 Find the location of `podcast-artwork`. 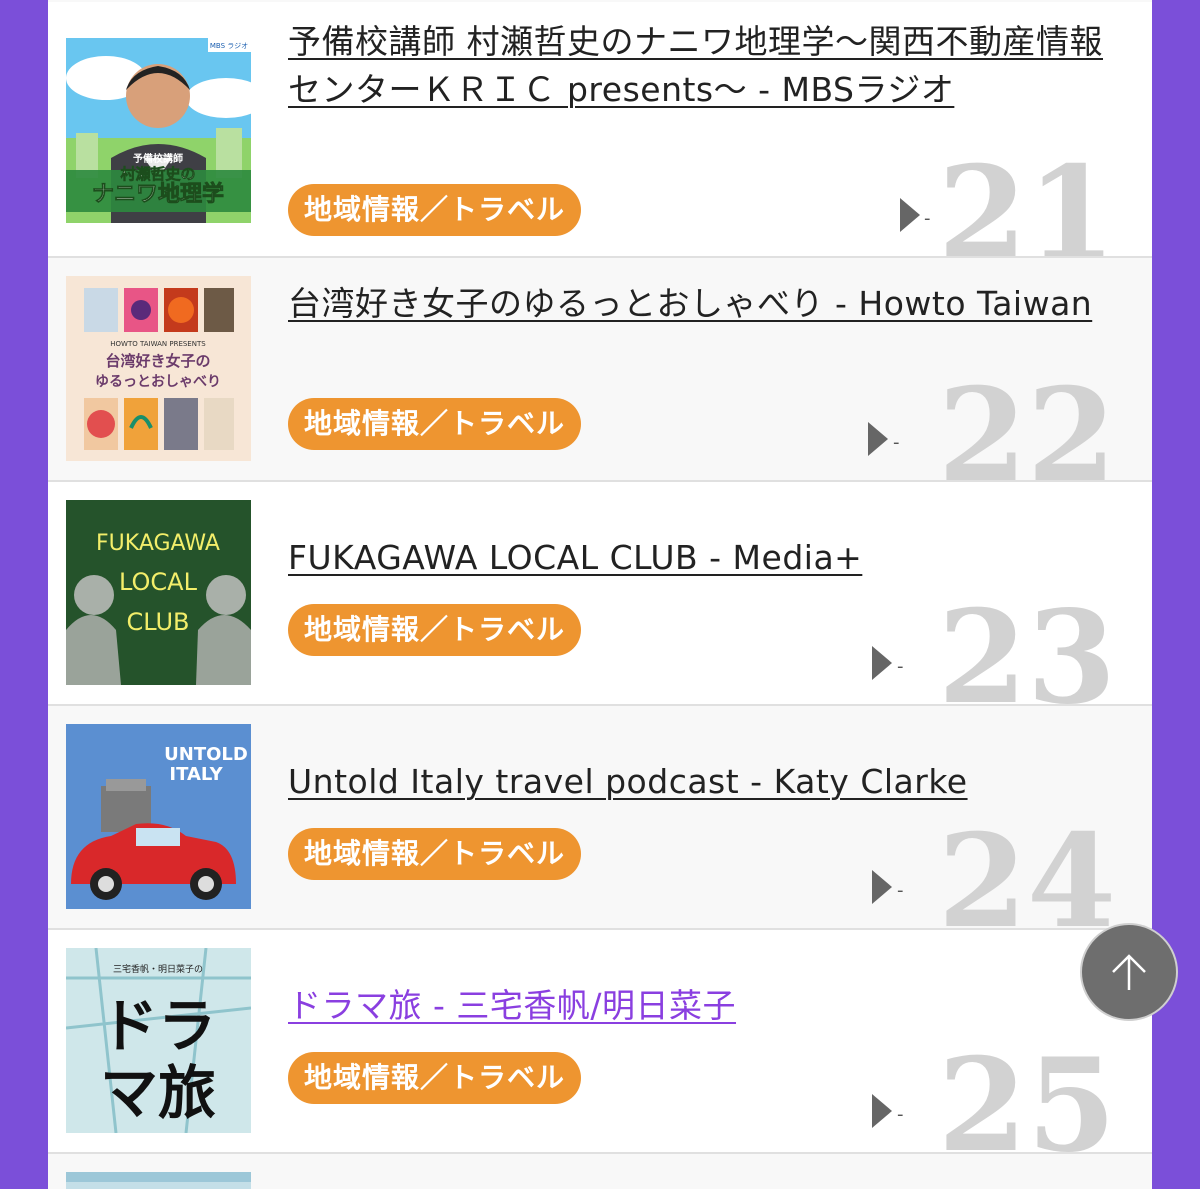

podcast-artwork is located at coordinates (158, 1180).